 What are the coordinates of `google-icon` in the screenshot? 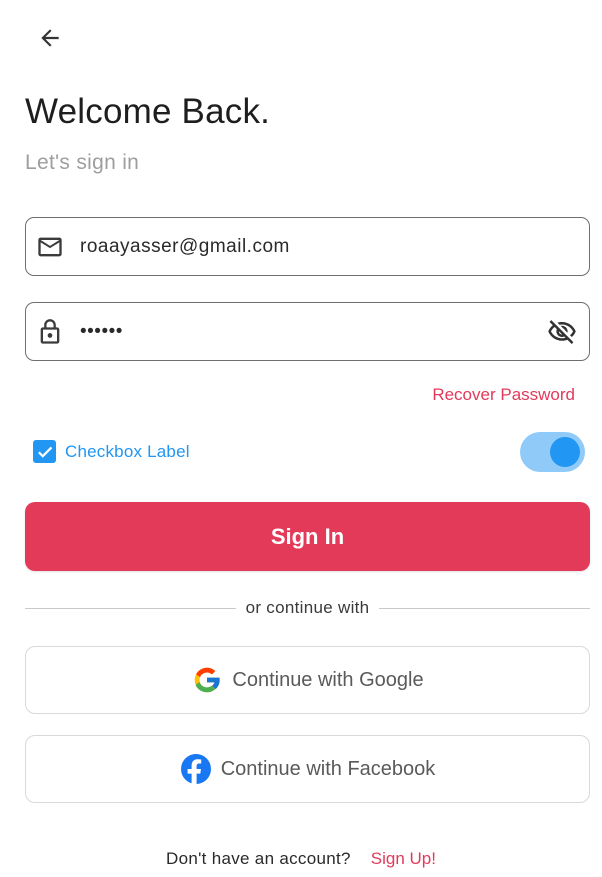 It's located at (208, 680).